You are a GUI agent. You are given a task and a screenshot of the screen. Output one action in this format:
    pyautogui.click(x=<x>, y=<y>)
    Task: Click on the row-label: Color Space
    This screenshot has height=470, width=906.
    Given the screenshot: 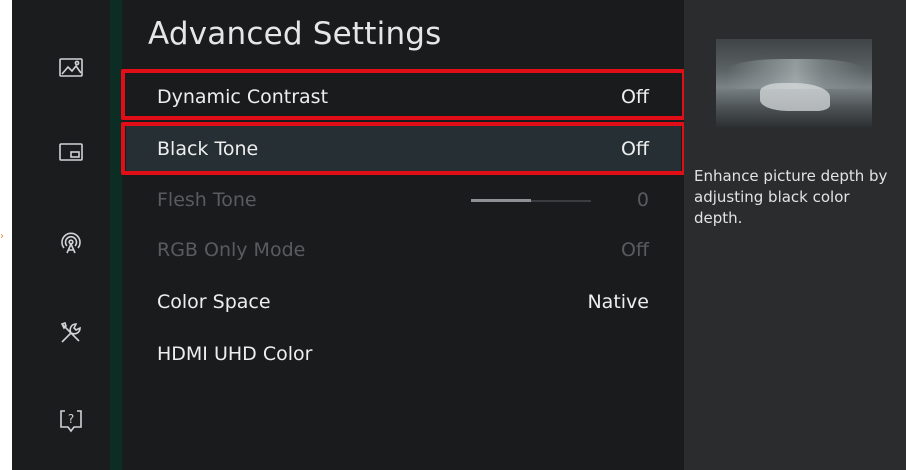 What is the action you would take?
    pyautogui.click(x=214, y=302)
    